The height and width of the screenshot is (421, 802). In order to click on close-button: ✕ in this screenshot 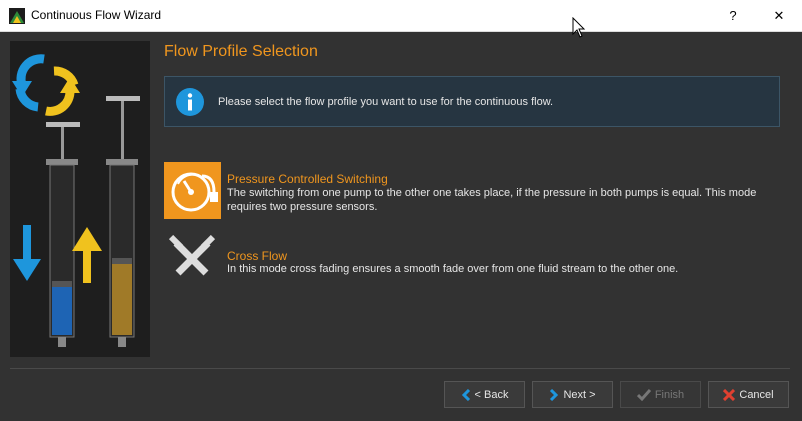, I will do `click(779, 15)`.